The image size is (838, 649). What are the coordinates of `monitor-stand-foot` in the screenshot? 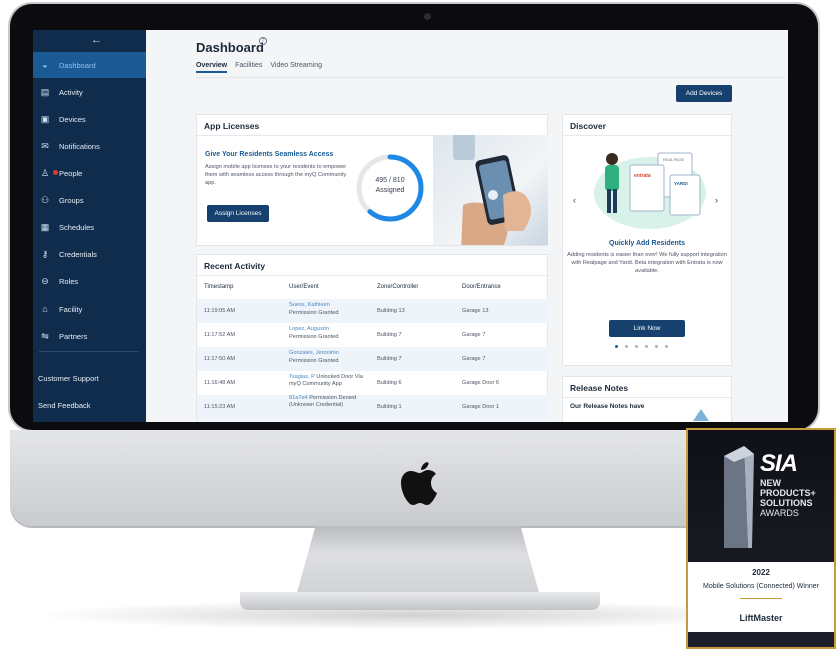 It's located at (420, 601).